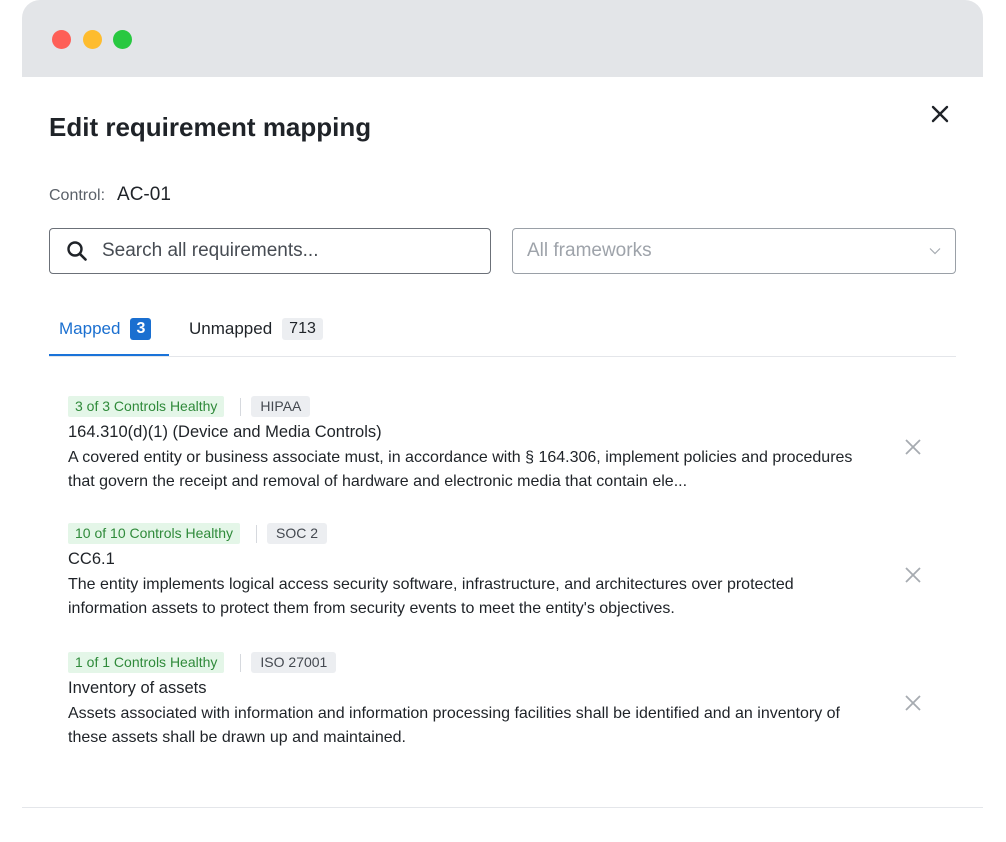  Describe the element at coordinates (141, 329) in the screenshot. I see `tab-mapped-count: 3` at that location.